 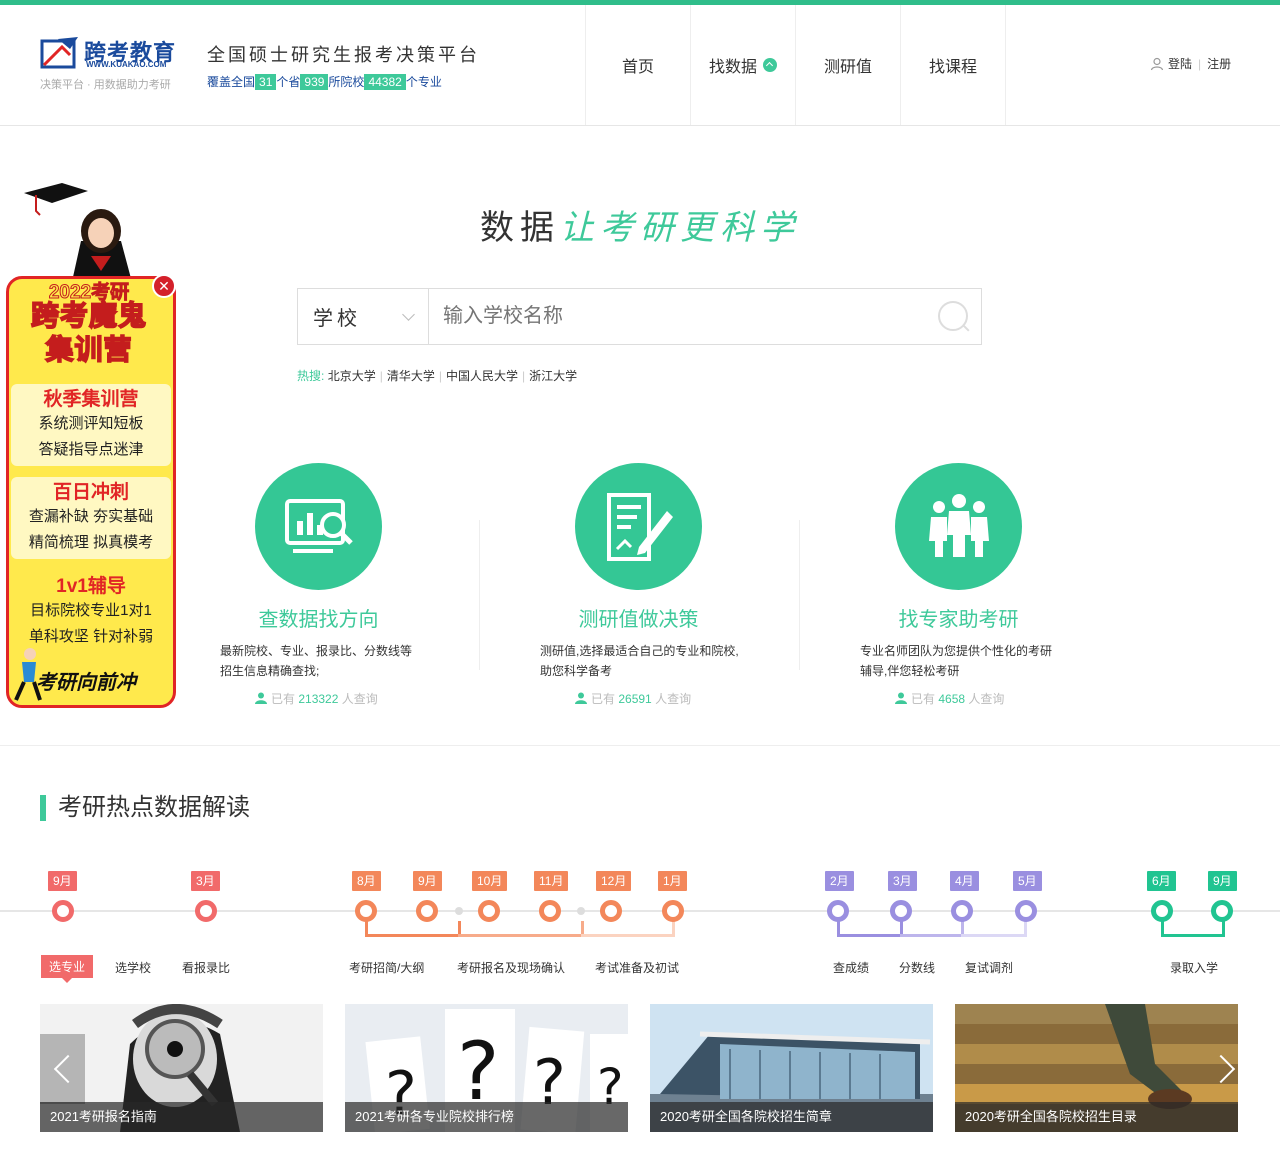 I want to click on article-card: 2020考研全国各院校招生简章, so click(x=791, y=1068).